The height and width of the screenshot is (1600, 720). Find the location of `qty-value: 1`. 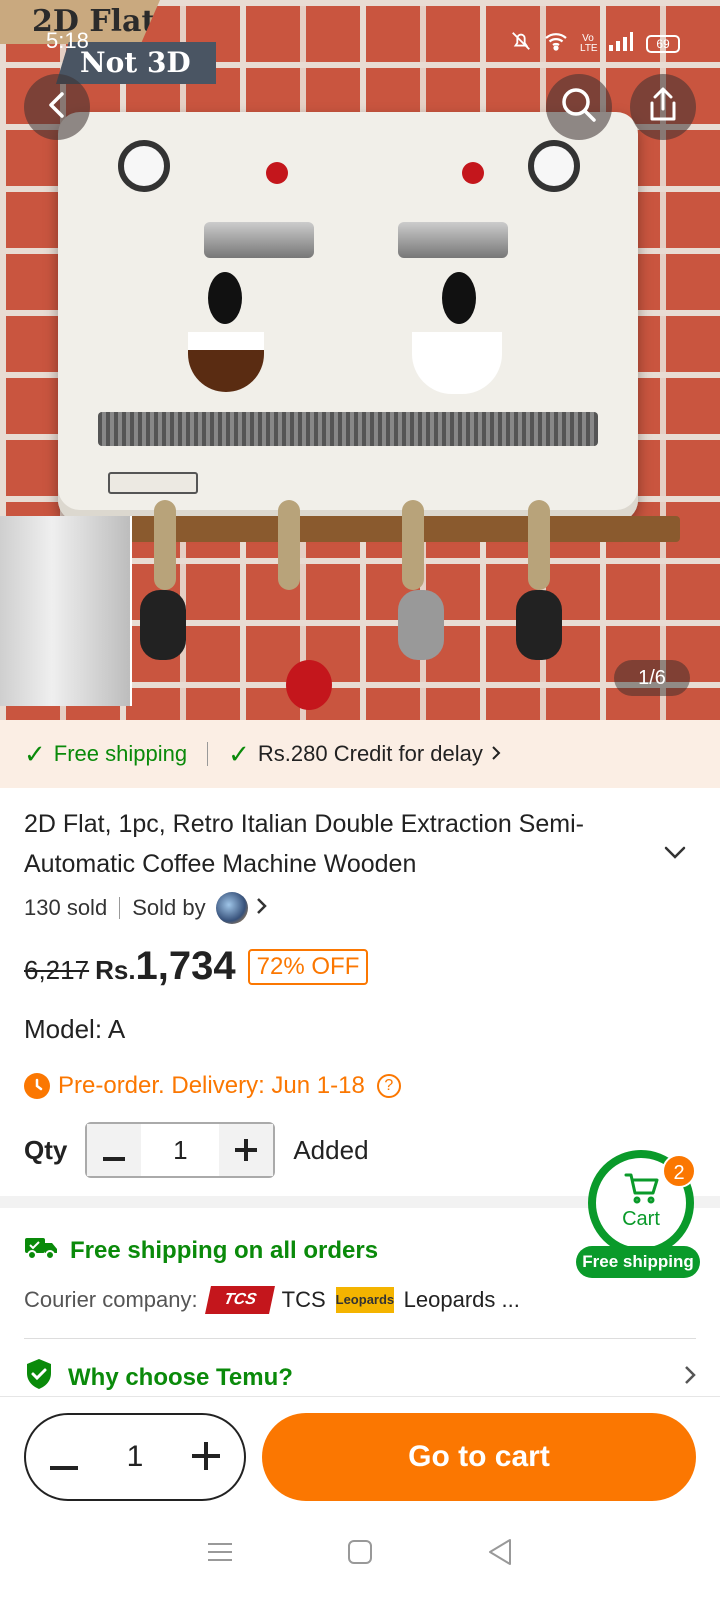

qty-value: 1 is located at coordinates (180, 1150).